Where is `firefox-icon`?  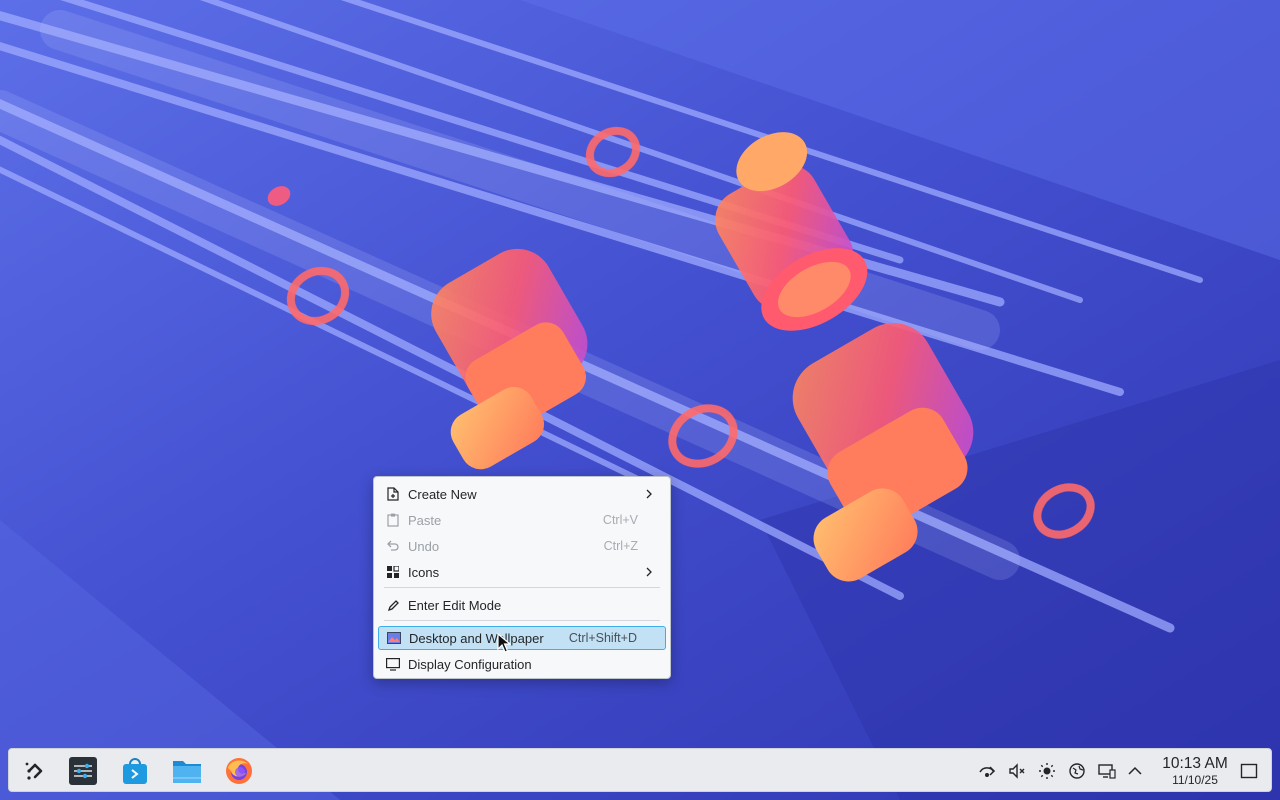
firefox-icon is located at coordinates (239, 771).